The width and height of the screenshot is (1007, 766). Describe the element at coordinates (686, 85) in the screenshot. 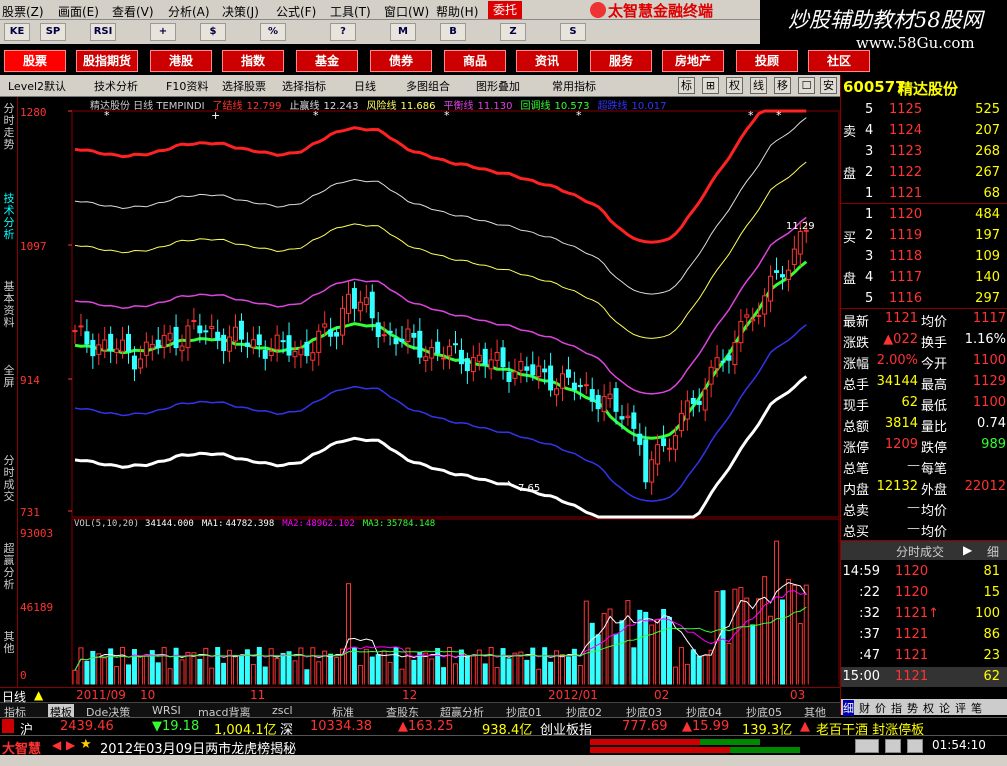

I see `toolbar-square-icon-0: 标` at that location.